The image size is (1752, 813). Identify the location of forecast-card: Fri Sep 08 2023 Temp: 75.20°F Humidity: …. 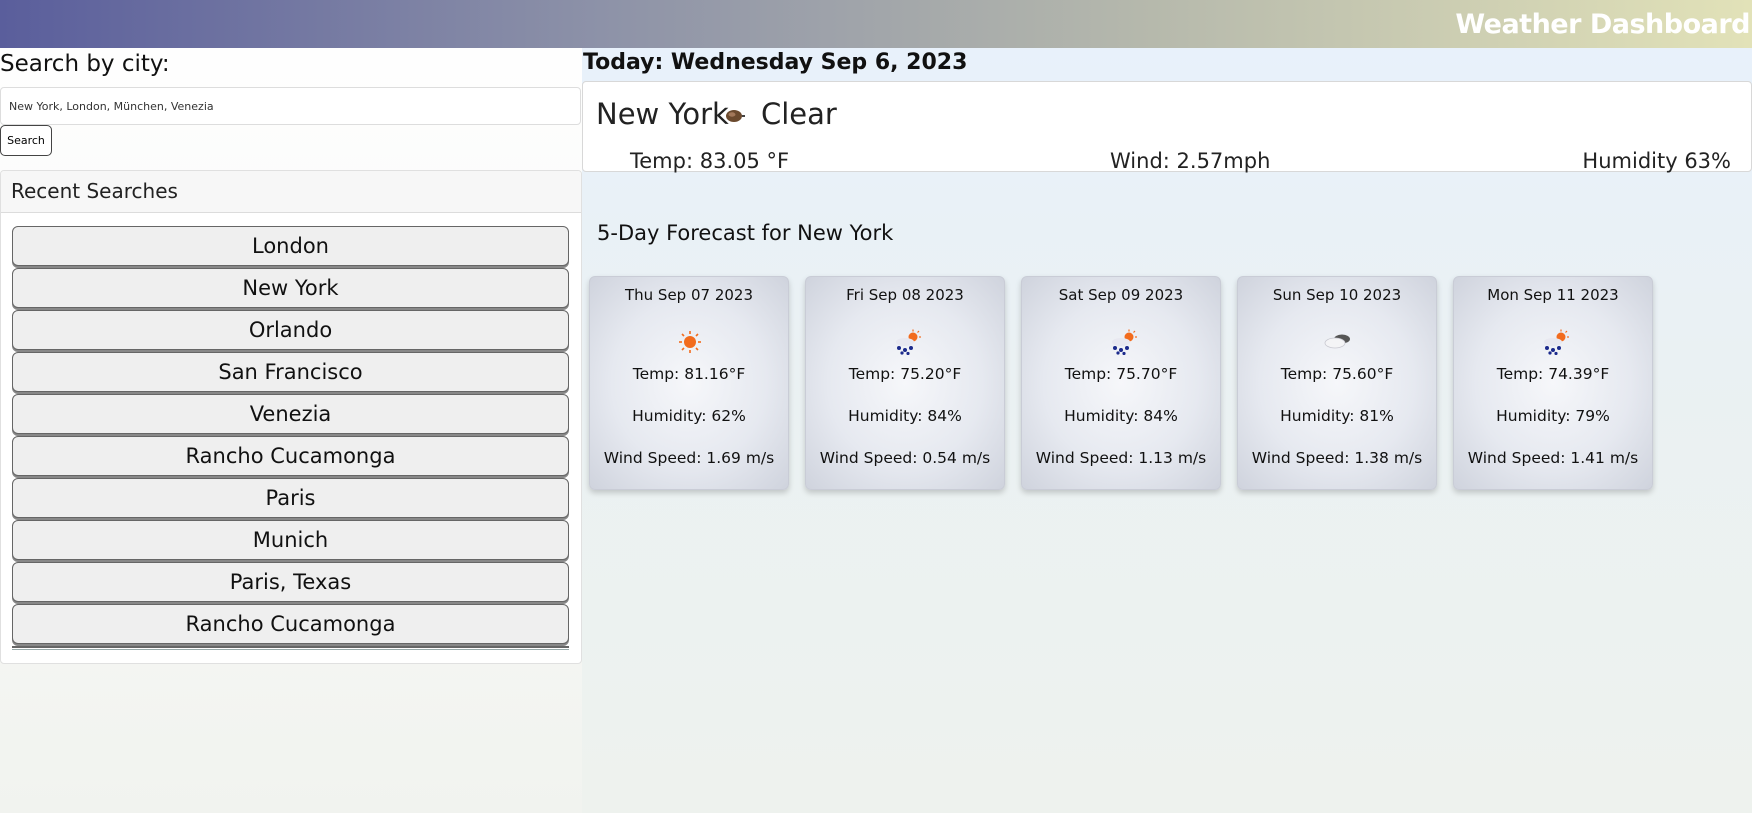
(905, 383).